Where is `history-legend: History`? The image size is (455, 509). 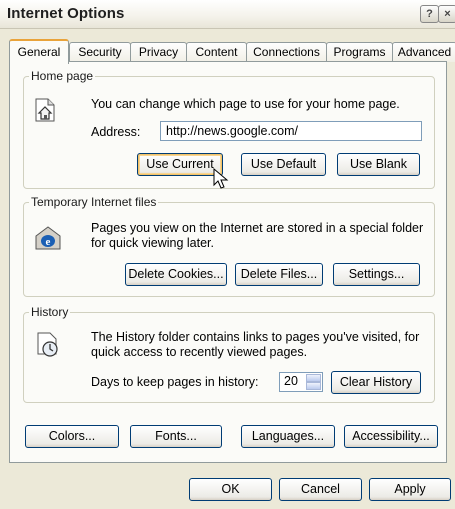 history-legend: History is located at coordinates (50, 312).